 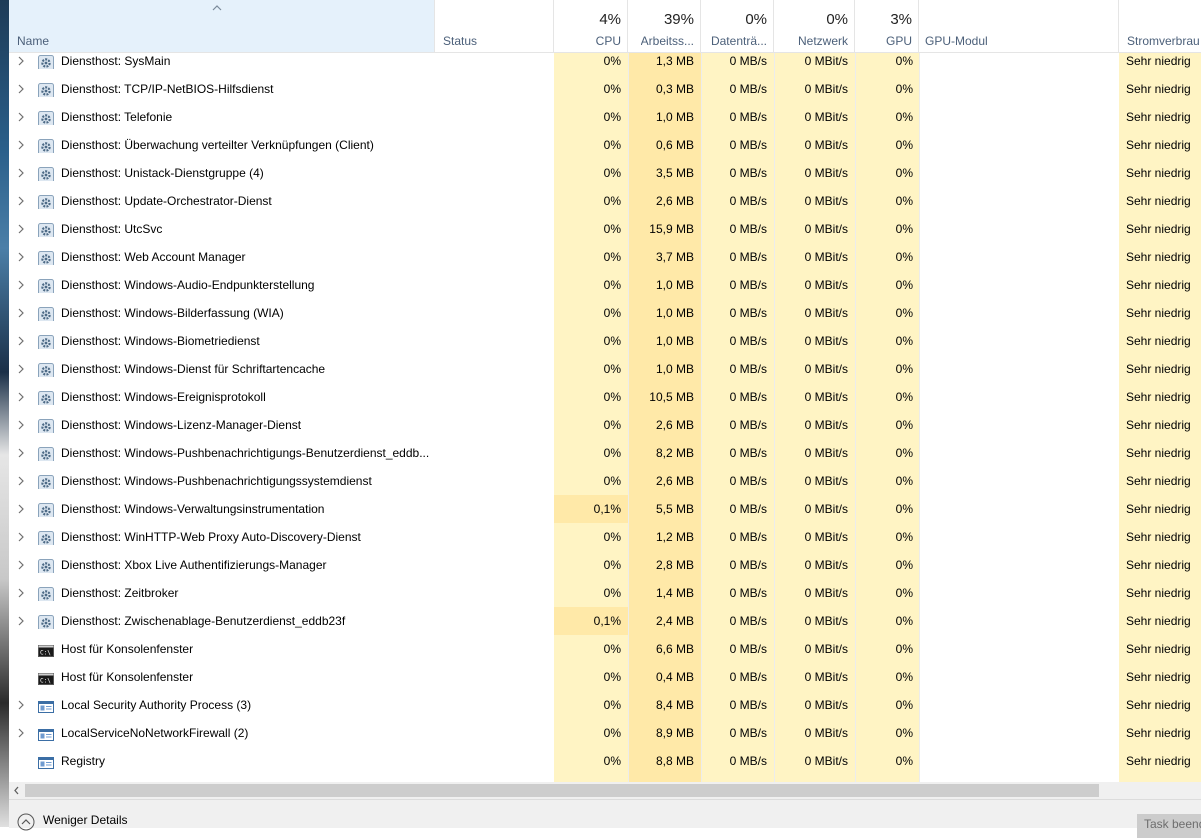 What do you see at coordinates (46, 677) in the screenshot?
I see `console-icon: C:\` at bounding box center [46, 677].